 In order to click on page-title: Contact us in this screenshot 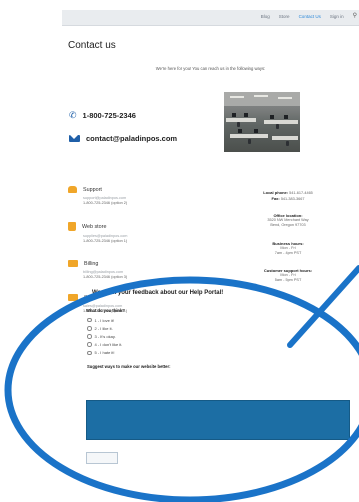, I will do `click(92, 45)`.